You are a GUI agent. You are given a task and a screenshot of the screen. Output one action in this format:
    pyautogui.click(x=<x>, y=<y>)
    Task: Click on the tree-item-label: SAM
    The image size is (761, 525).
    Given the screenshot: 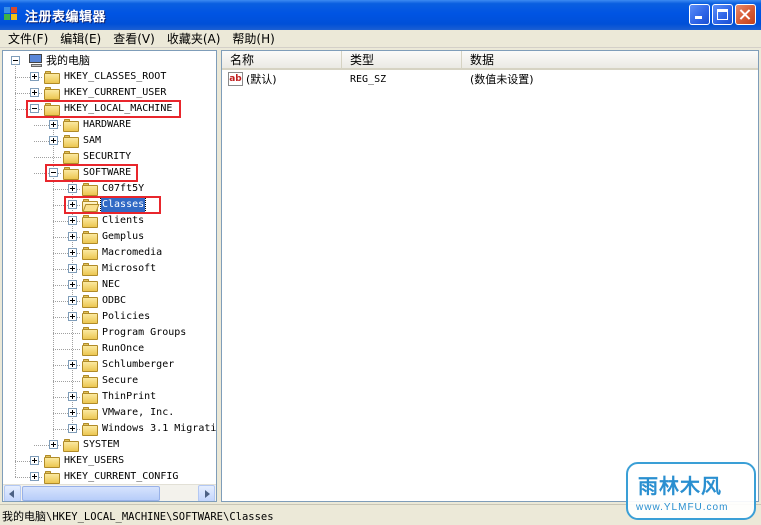 What is the action you would take?
    pyautogui.click(x=92, y=141)
    